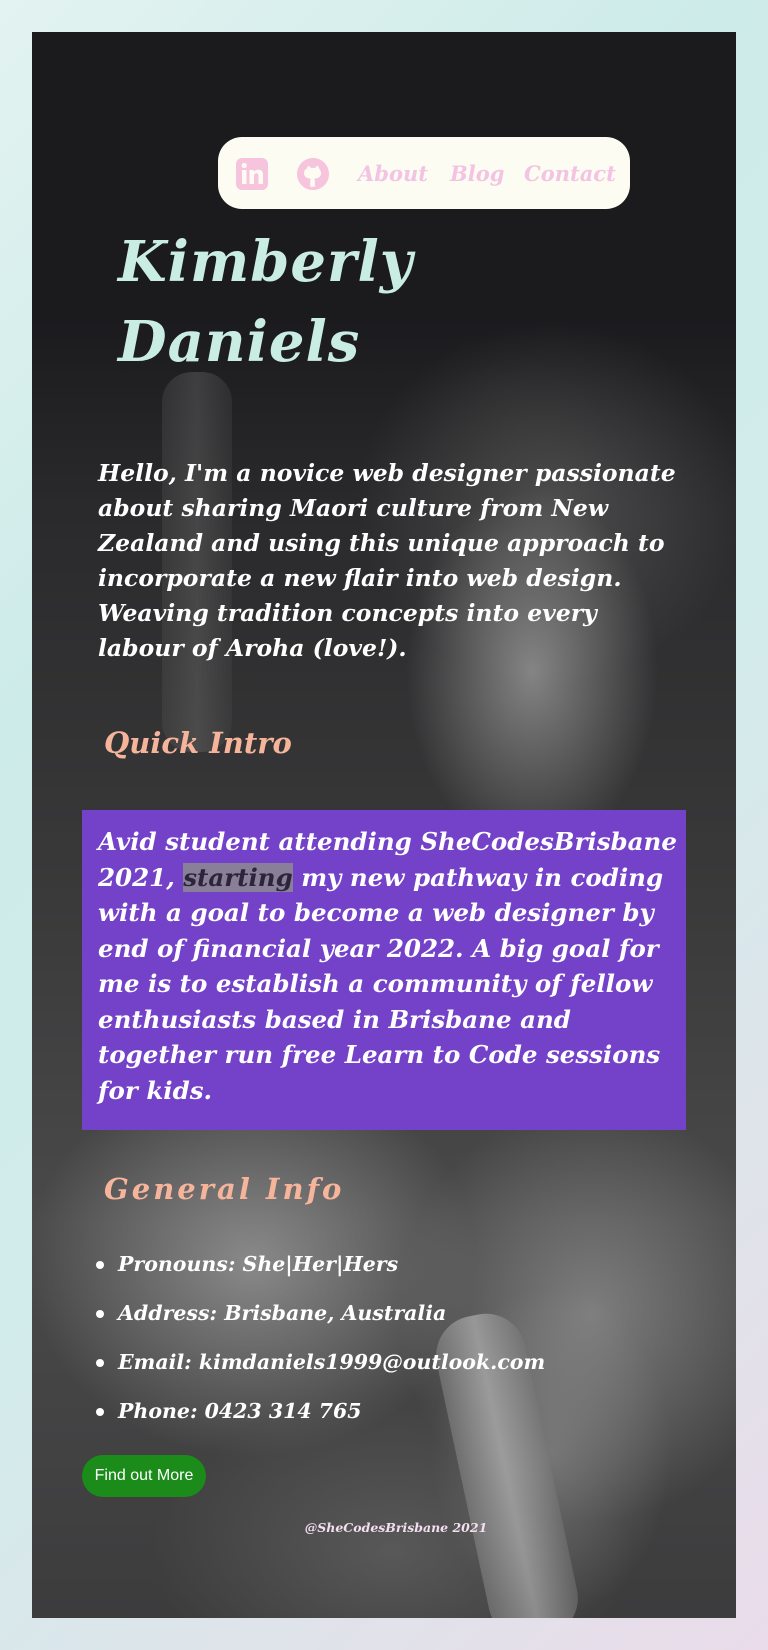 This screenshot has width=768, height=1650. I want to click on nav-link-about: About, so click(393, 173).